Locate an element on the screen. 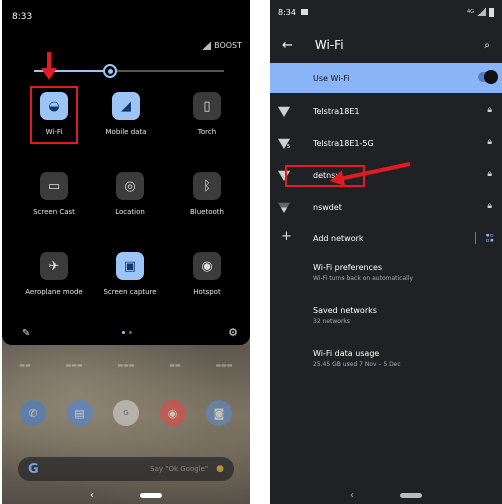  tile-screen-cast: ▭ Screen Cast is located at coordinates (54, 194).